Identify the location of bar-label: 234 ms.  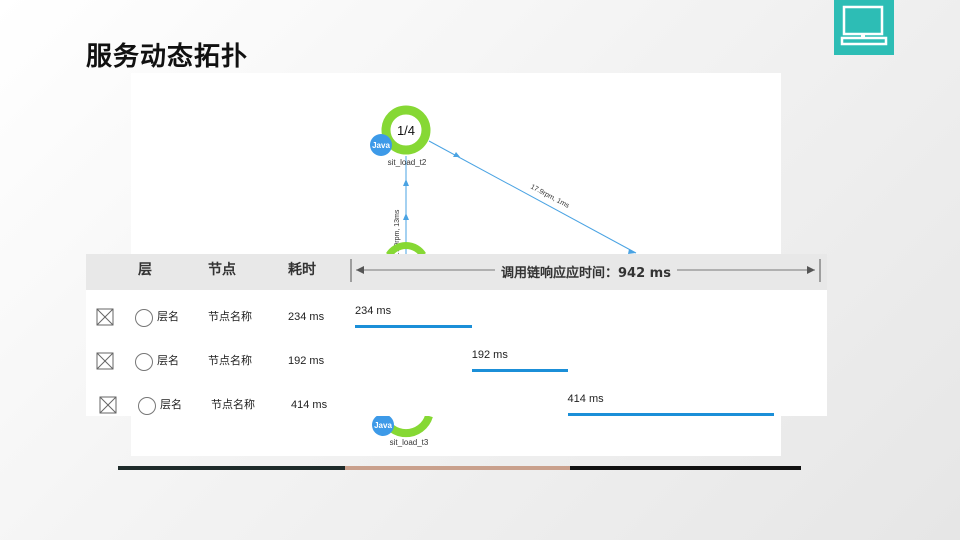
(373, 311).